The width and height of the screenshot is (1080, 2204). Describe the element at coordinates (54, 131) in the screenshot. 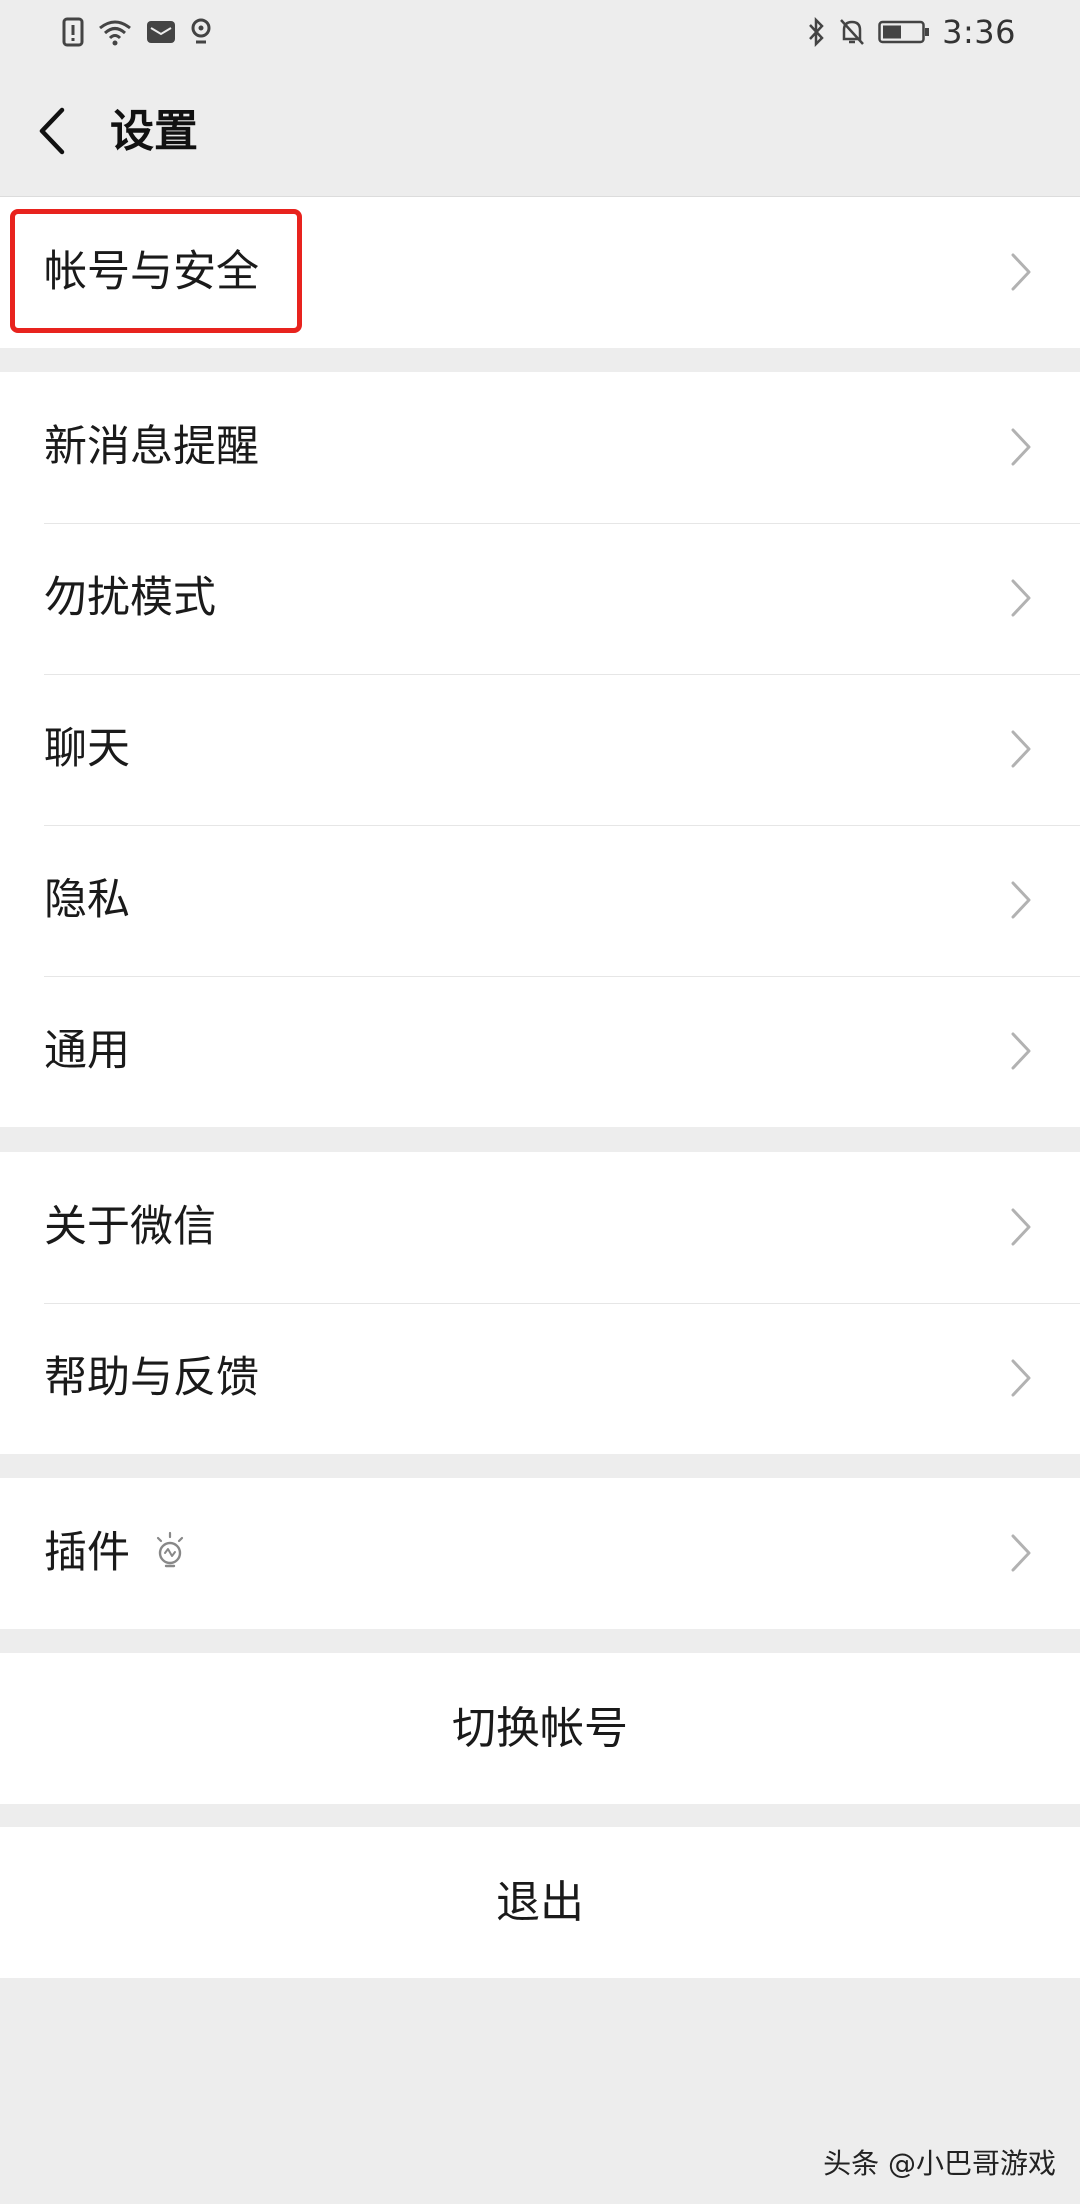

I see `back-chevron-icon` at that location.